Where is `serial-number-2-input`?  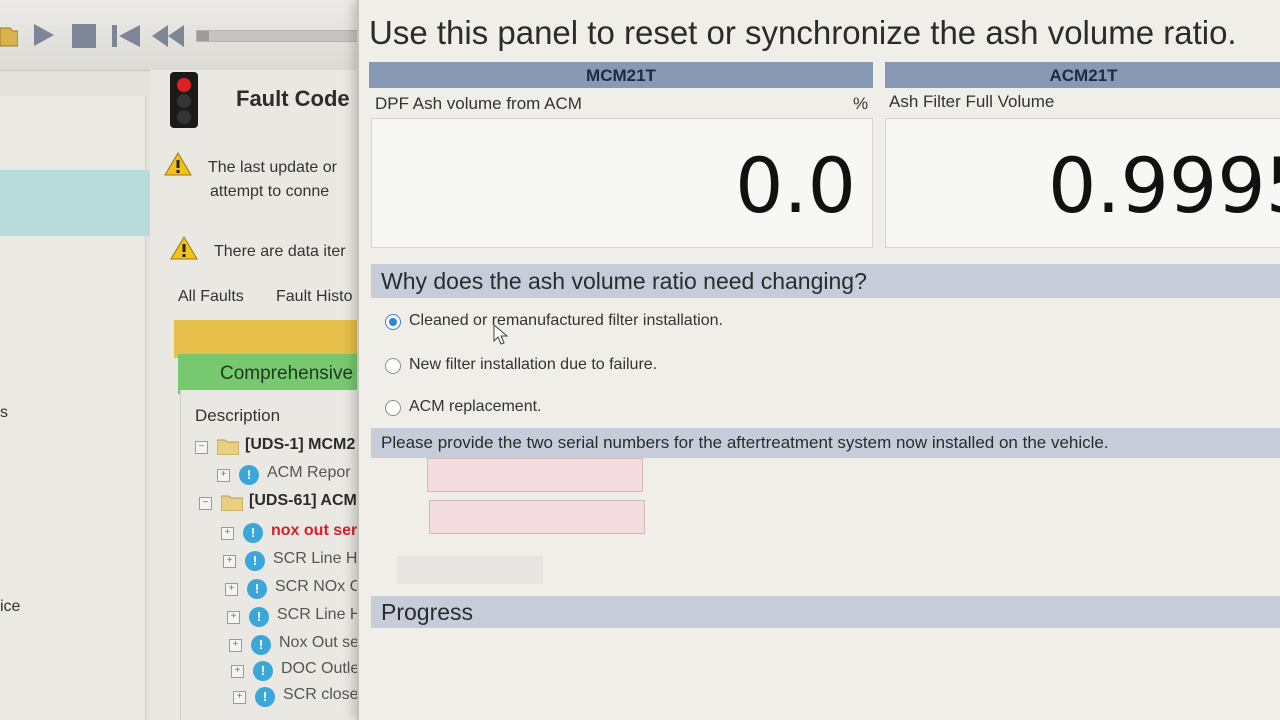 serial-number-2-input is located at coordinates (537, 517).